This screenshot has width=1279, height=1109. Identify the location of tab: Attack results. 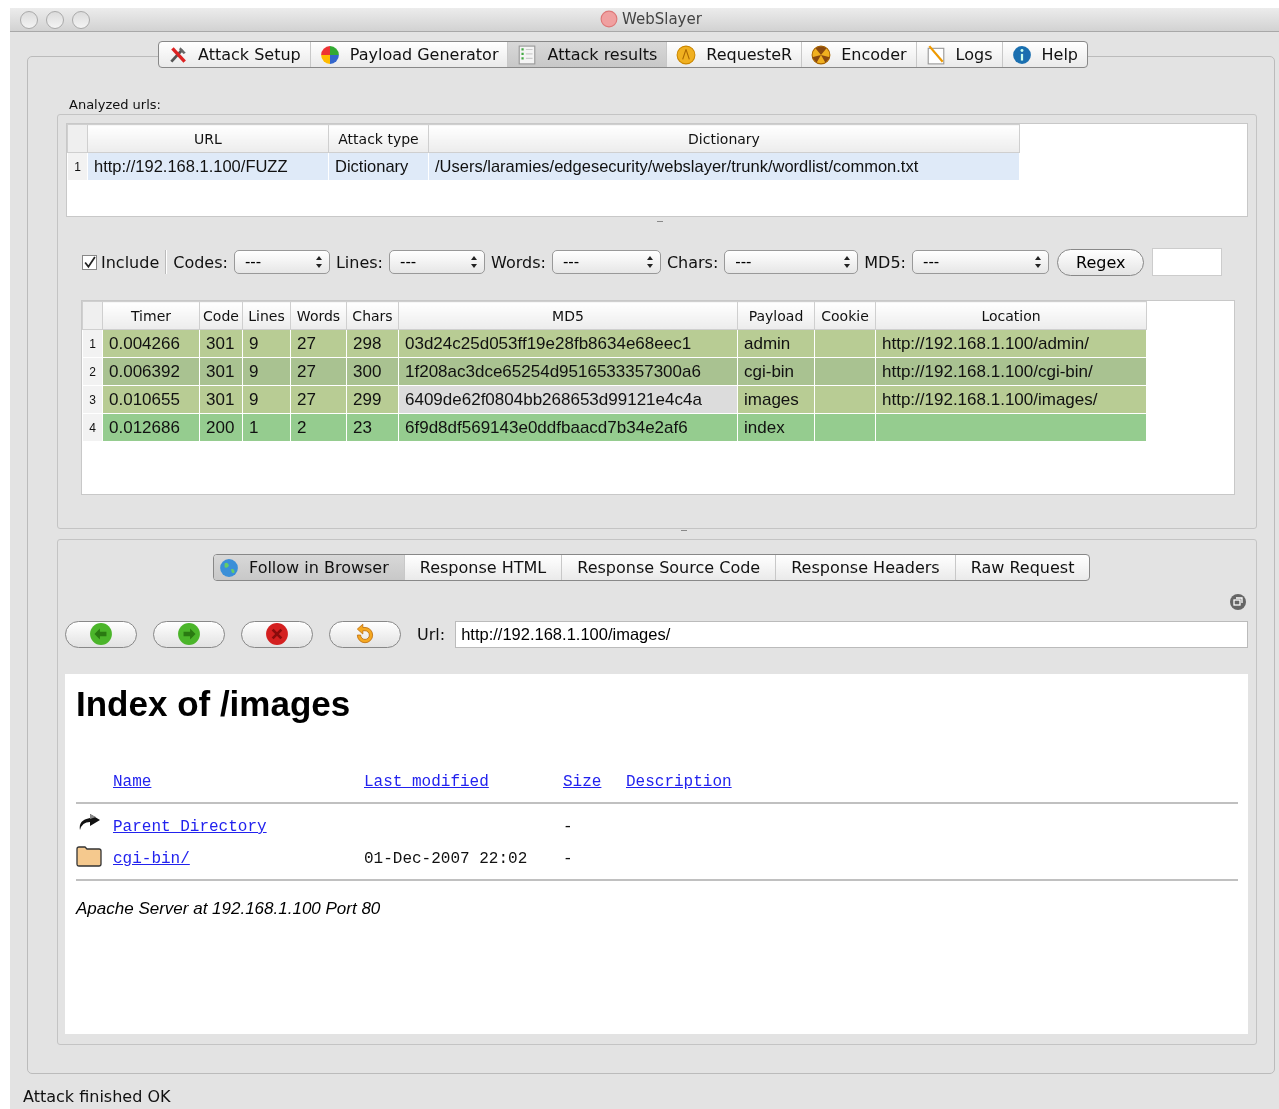
(588, 54).